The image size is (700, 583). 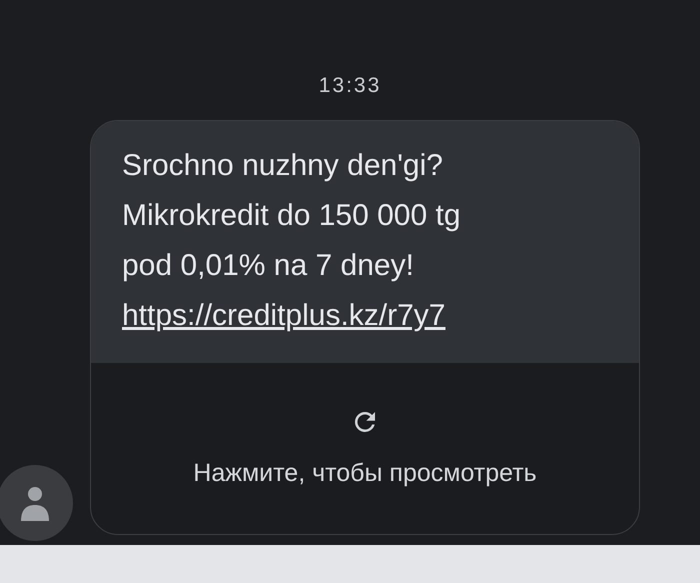 What do you see at coordinates (365, 473) in the screenshot?
I see `tap-to-view-text: Нажмите, чтобы просмотреть` at bounding box center [365, 473].